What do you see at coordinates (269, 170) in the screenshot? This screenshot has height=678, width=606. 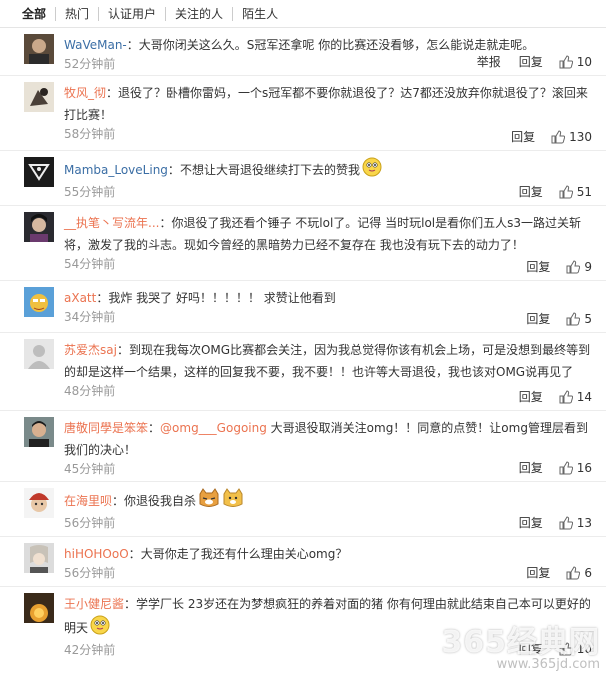 I see `comment-content: 不想让大哥退役继续打下去的赞我` at bounding box center [269, 170].